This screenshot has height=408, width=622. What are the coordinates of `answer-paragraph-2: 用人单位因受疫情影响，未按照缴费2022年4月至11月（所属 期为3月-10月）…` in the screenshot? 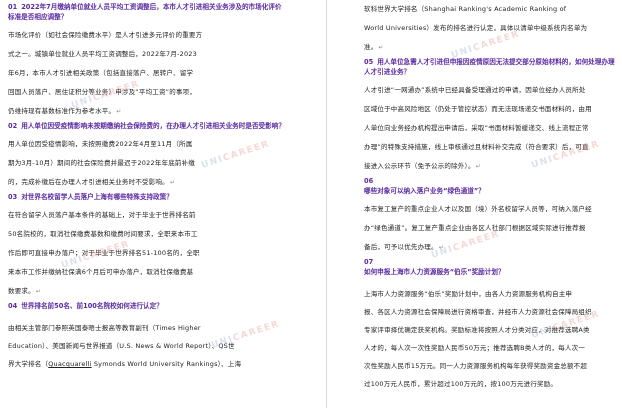 It's located at (101, 163).